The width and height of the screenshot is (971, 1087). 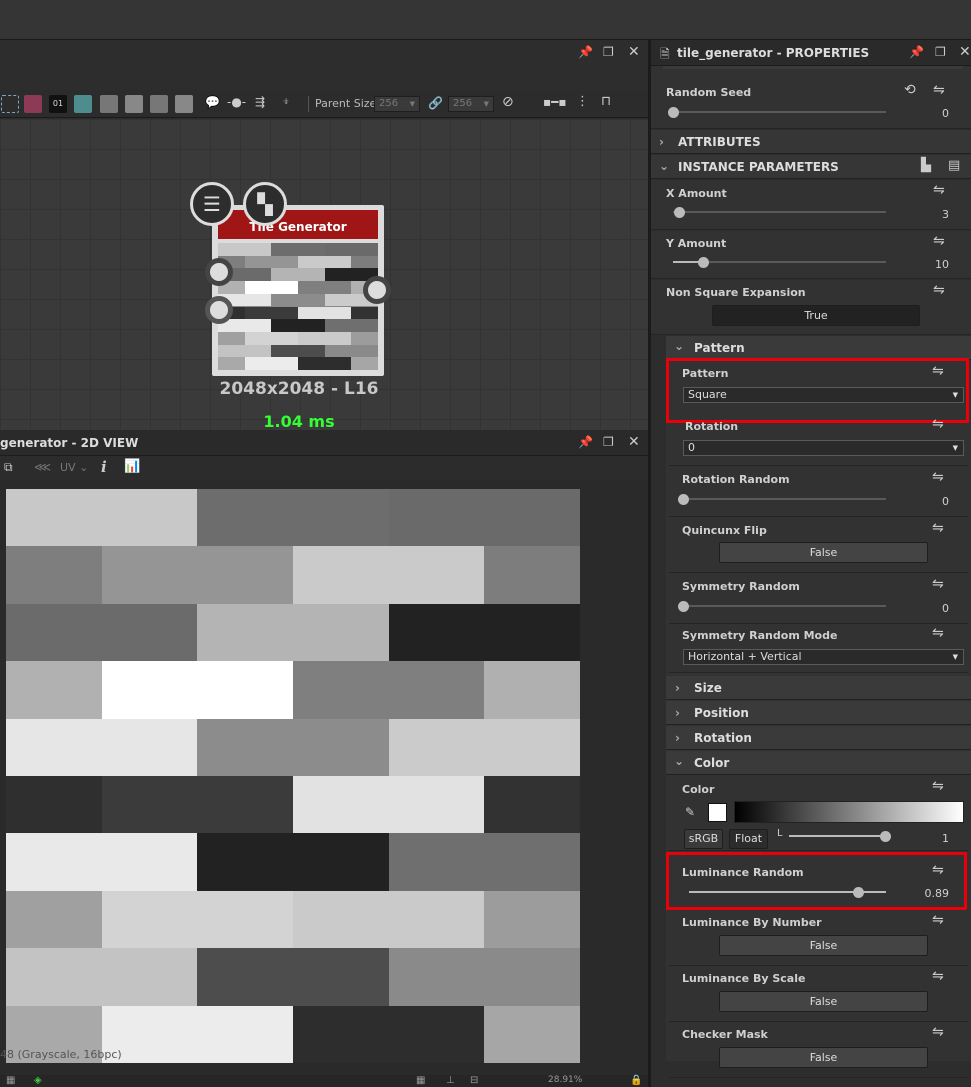 What do you see at coordinates (703, 262) in the screenshot?
I see `y-amount-knob` at bounding box center [703, 262].